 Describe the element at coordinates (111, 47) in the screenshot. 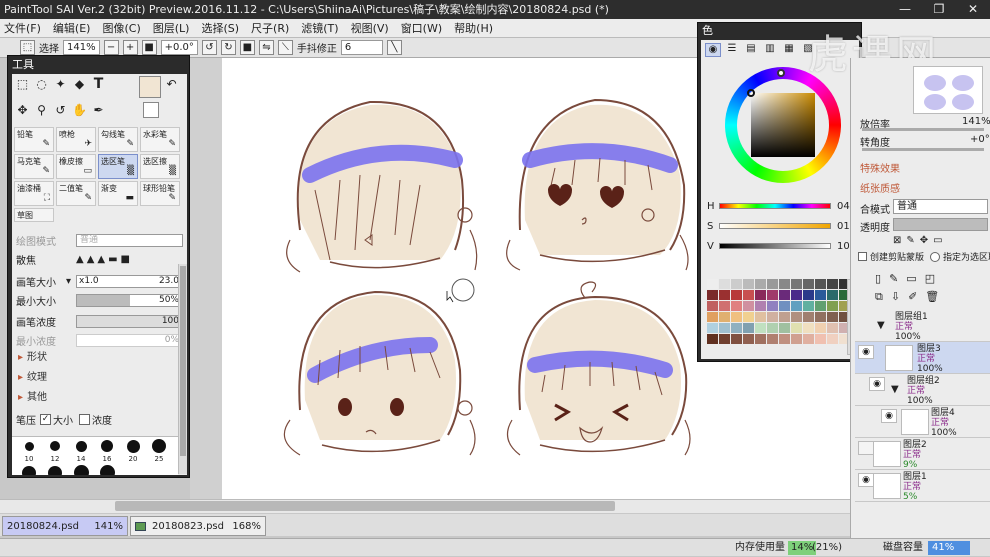

I see `zoom-out-button: −` at that location.